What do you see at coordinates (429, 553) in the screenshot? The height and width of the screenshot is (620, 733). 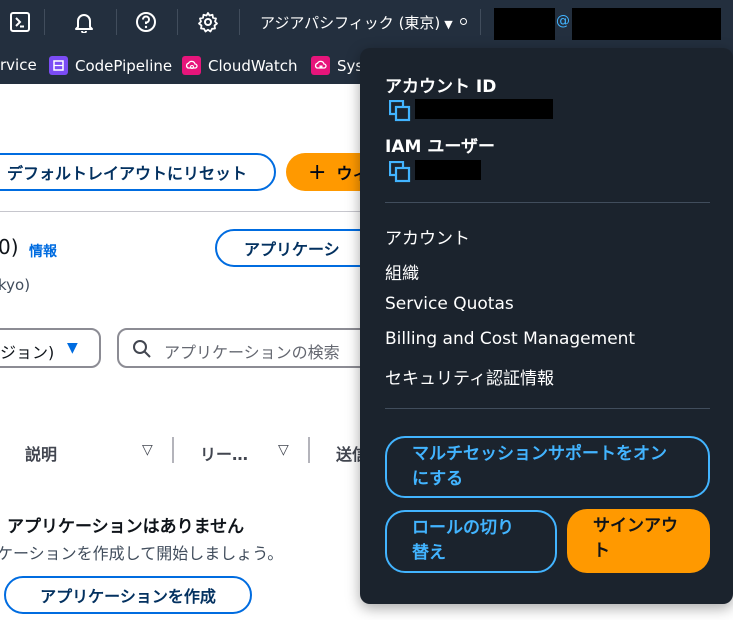 I see `switch-role-label-line2: 替え` at bounding box center [429, 553].